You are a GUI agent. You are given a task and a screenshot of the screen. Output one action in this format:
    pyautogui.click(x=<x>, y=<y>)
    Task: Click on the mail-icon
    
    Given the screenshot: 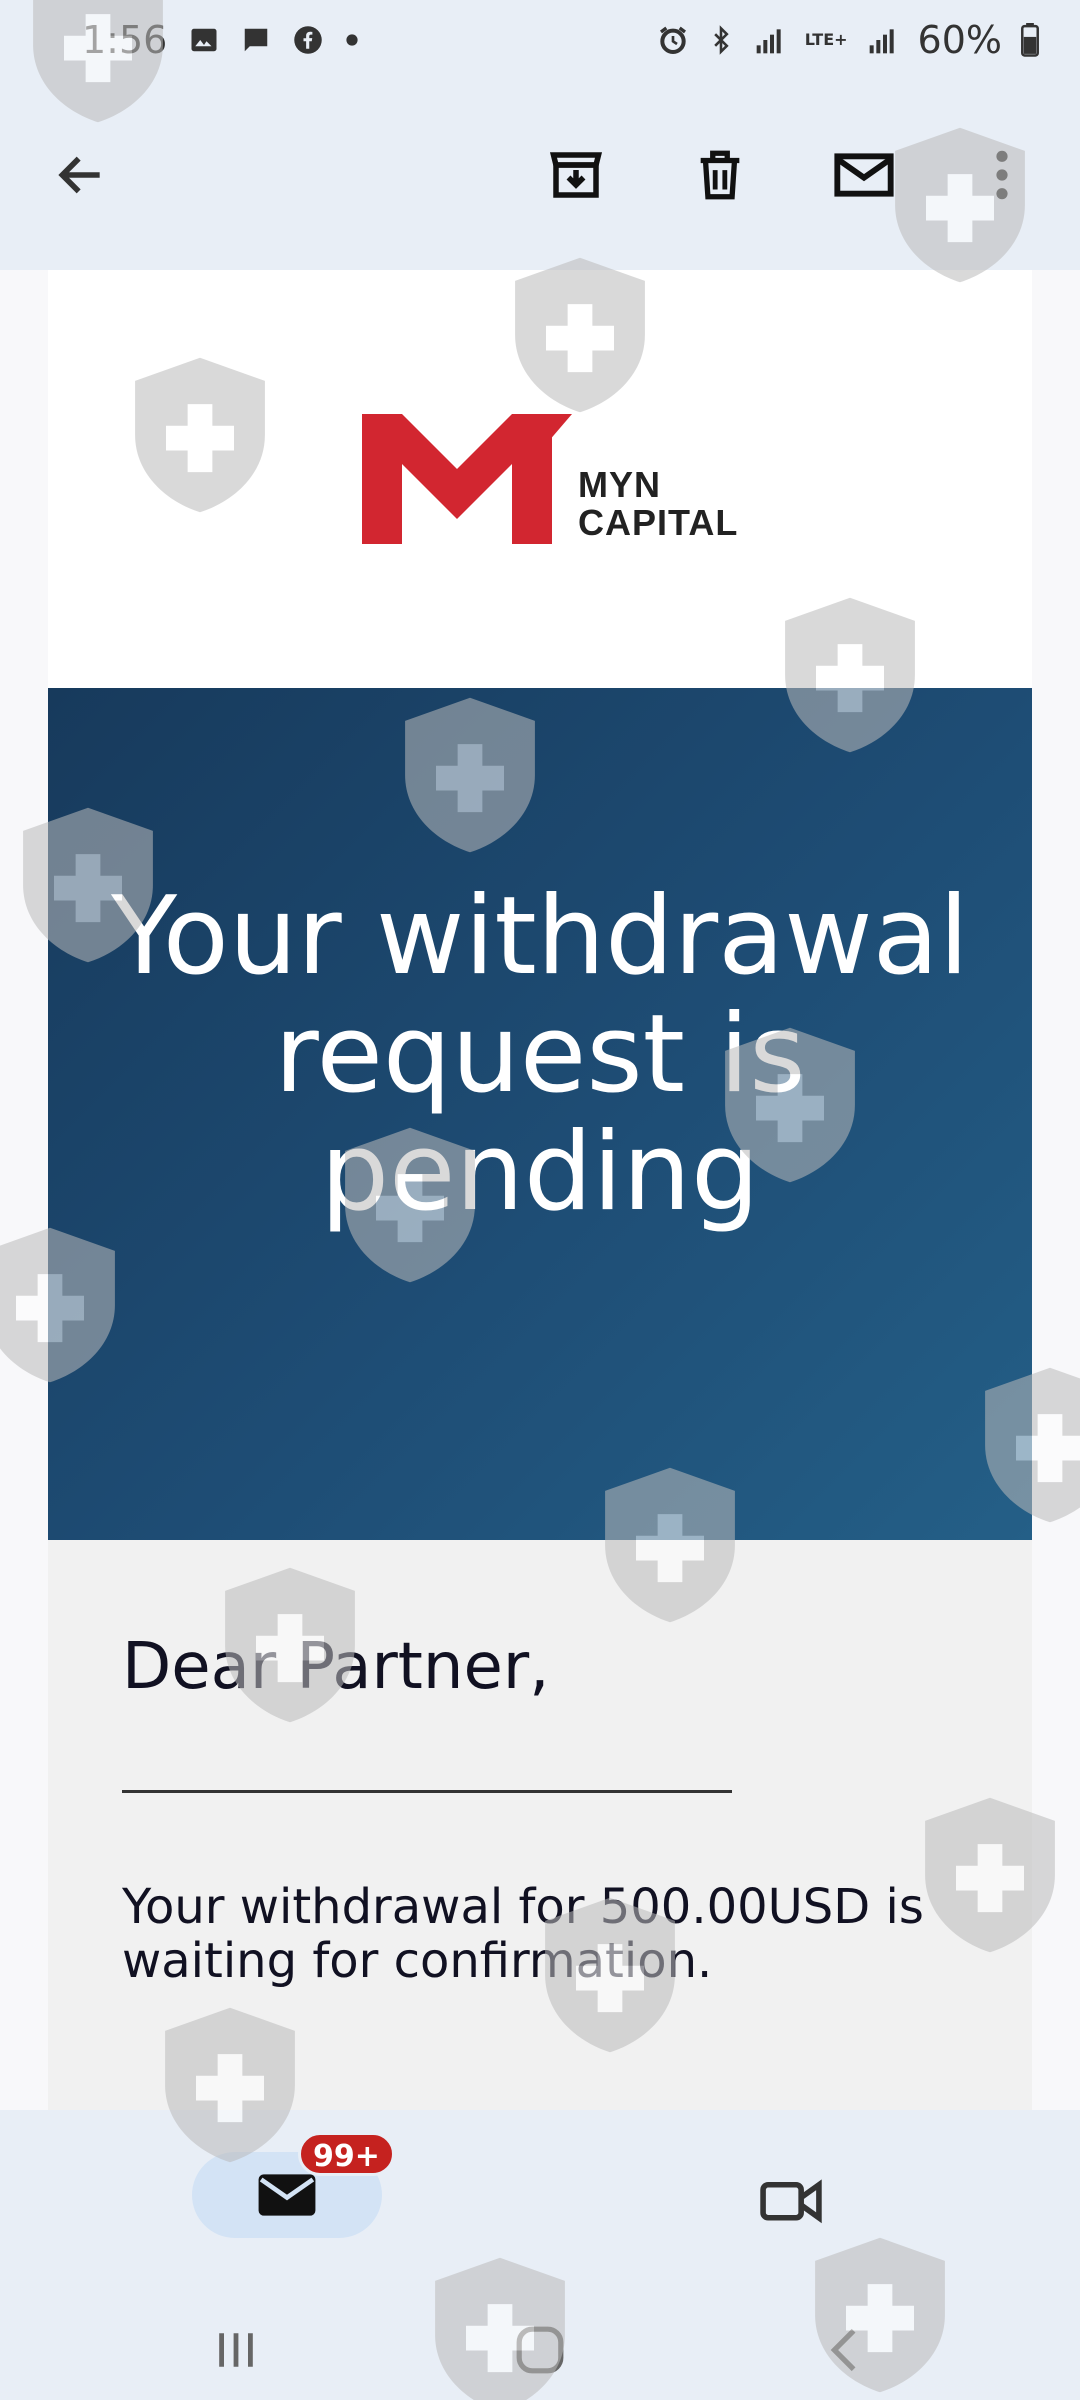 What is the action you would take?
    pyautogui.click(x=287, y=2195)
    